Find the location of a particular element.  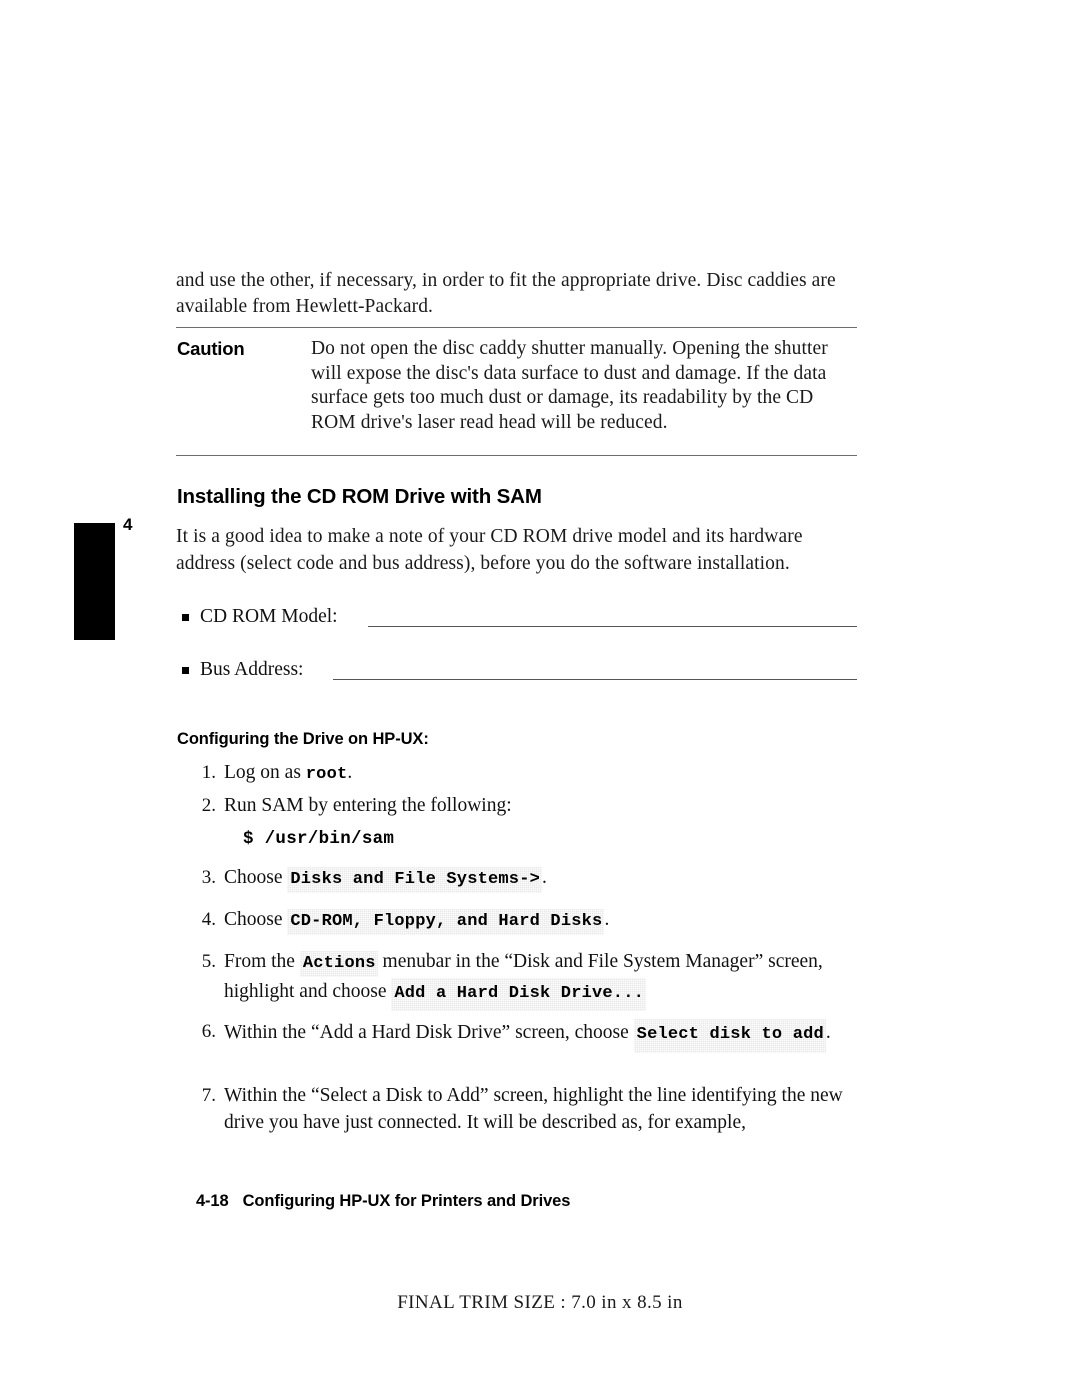

step-text: Run SAM by entering the following: is located at coordinates (368, 805).